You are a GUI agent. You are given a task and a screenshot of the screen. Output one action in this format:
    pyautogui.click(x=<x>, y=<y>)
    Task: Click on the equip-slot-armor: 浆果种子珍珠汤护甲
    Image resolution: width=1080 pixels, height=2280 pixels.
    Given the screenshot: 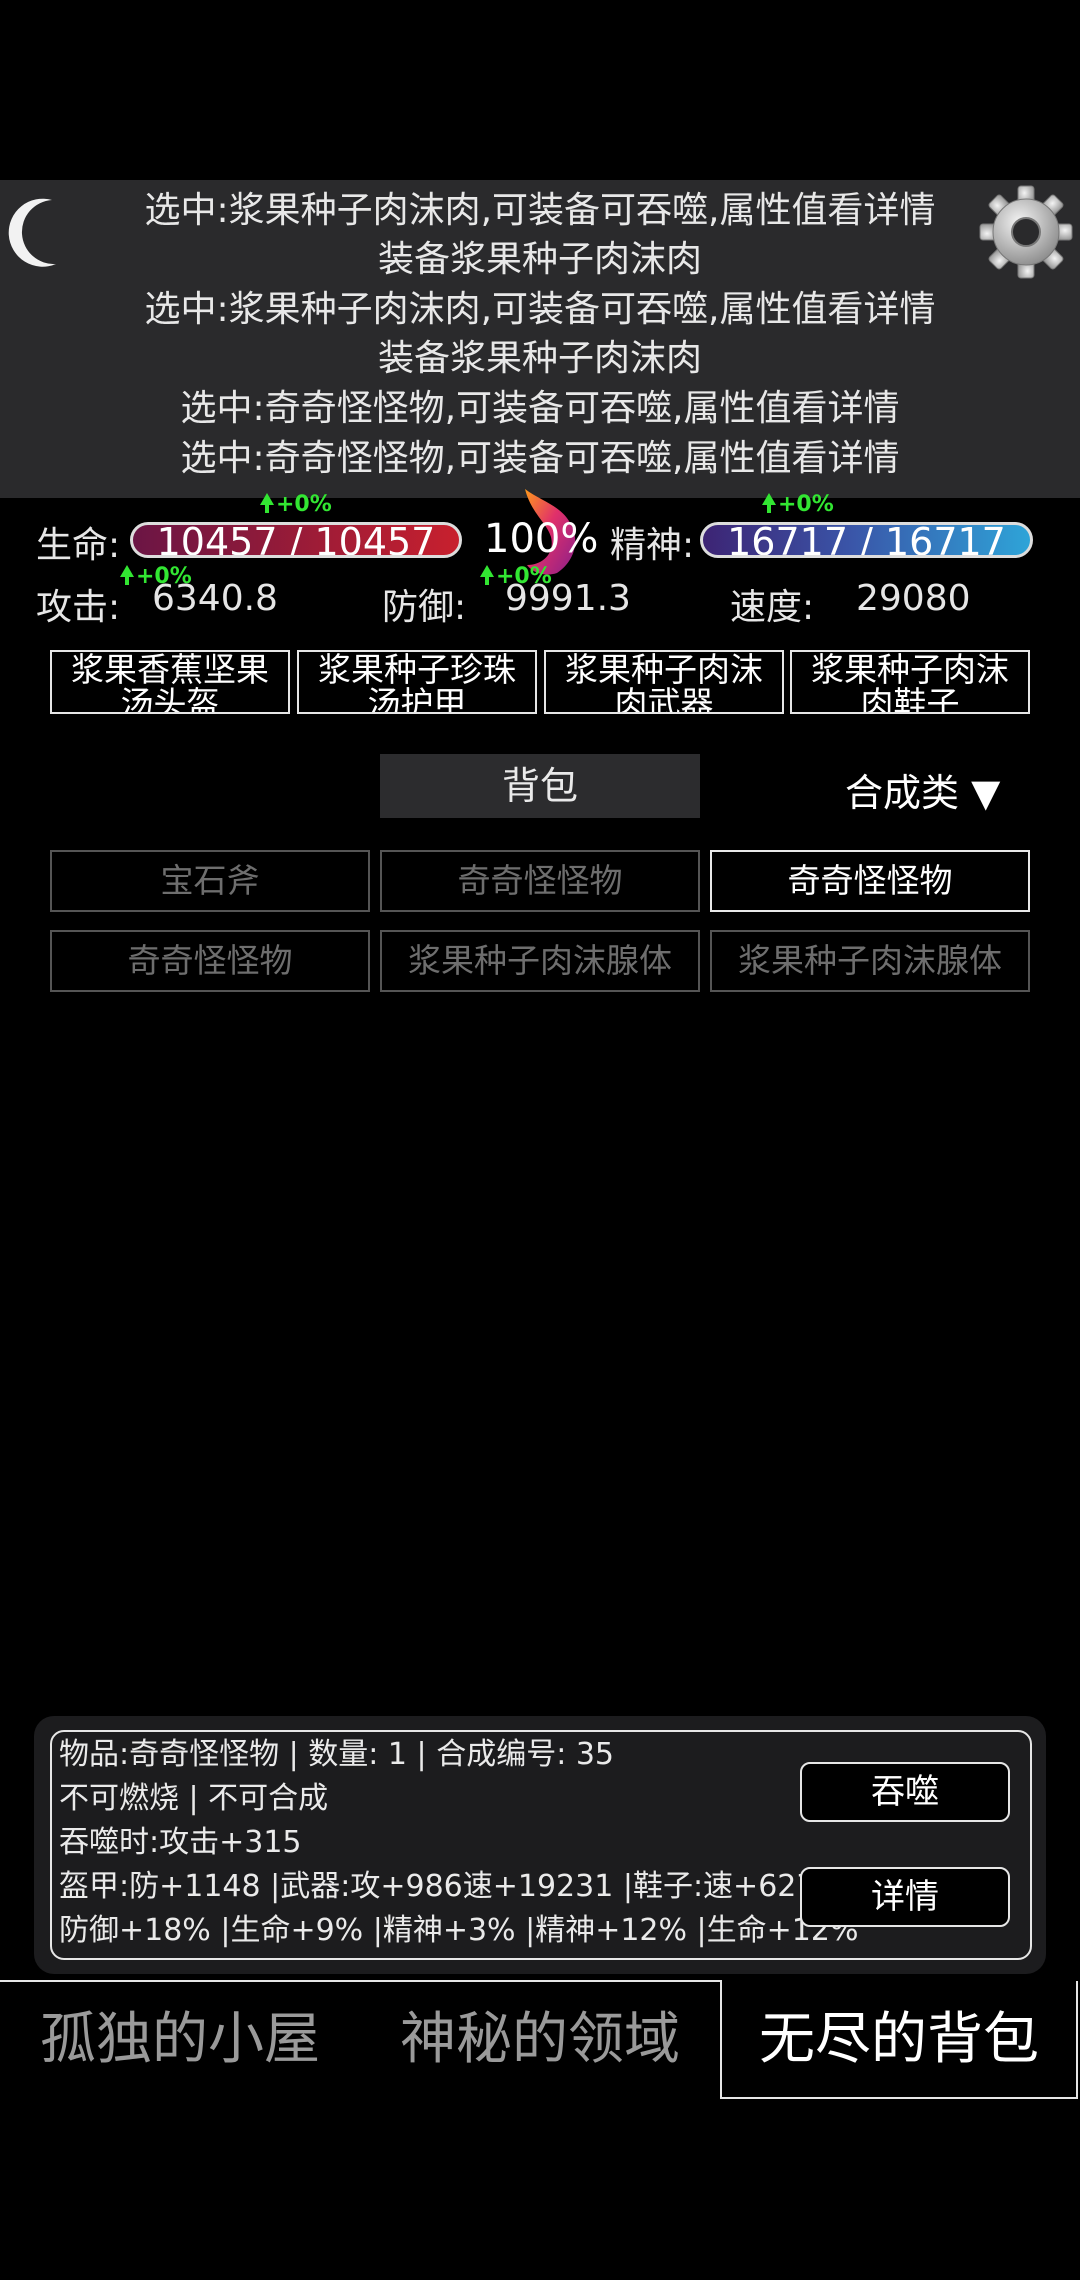 What is the action you would take?
    pyautogui.click(x=417, y=682)
    